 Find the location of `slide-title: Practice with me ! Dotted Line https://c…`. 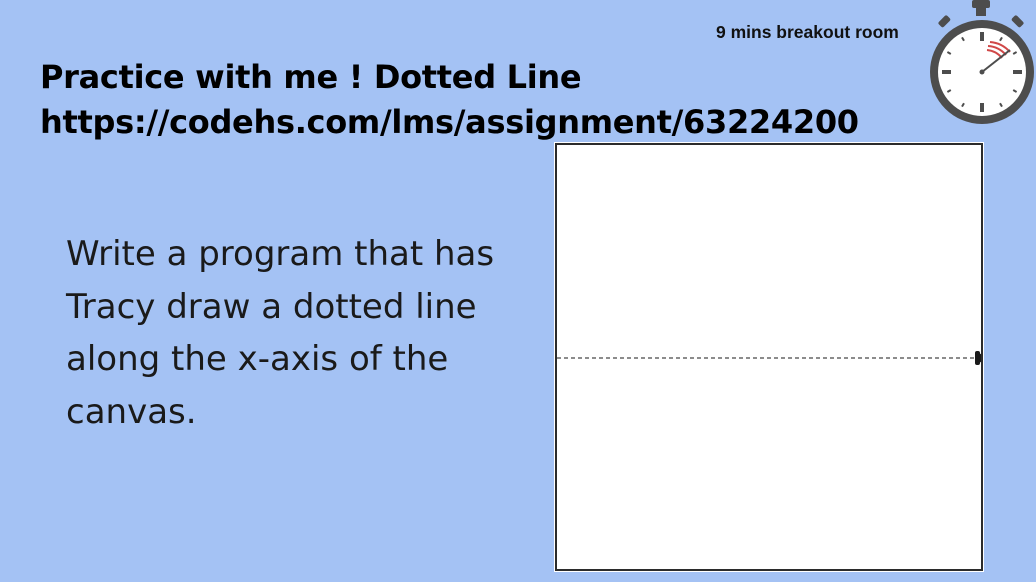

slide-title: Practice with me ! Dotted Line https://c… is located at coordinates (449, 100).